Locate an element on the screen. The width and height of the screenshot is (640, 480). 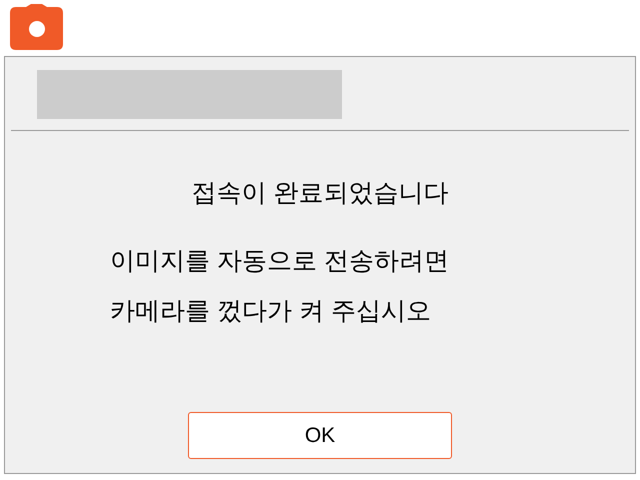
message-text: 카메라를 껐다가 켜 주십시오 is located at coordinates (270, 311).